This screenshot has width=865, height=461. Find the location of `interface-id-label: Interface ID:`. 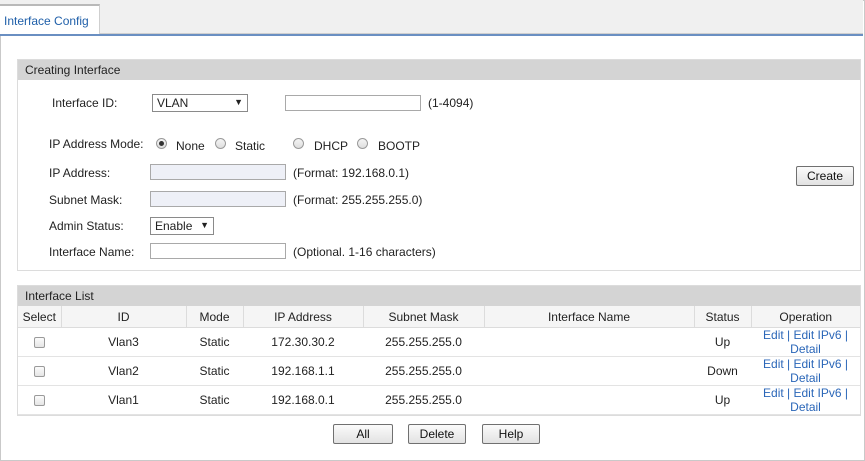

interface-id-label: Interface ID: is located at coordinates (85, 103).